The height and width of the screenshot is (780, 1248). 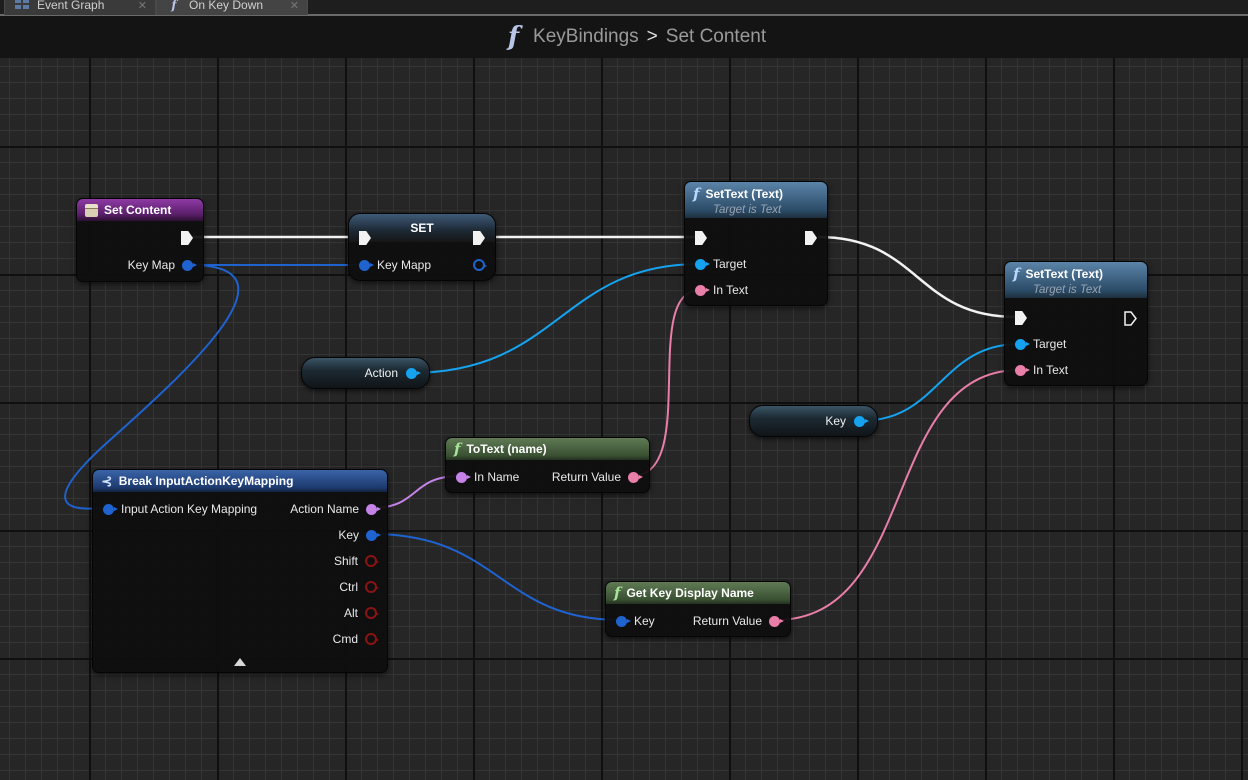 I want to click on node-header: Set Content, so click(x=140, y=210).